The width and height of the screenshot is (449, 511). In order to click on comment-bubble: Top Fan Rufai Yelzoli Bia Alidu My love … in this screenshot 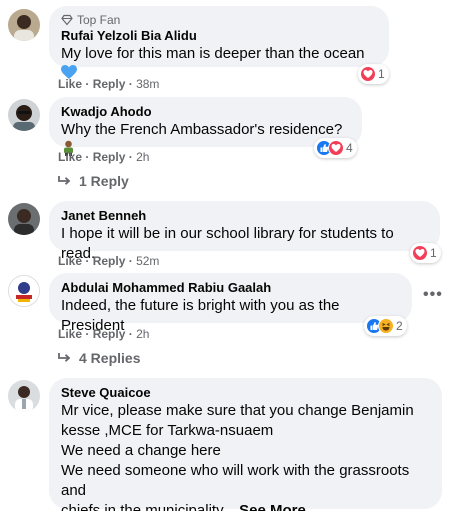, I will do `click(219, 42)`.